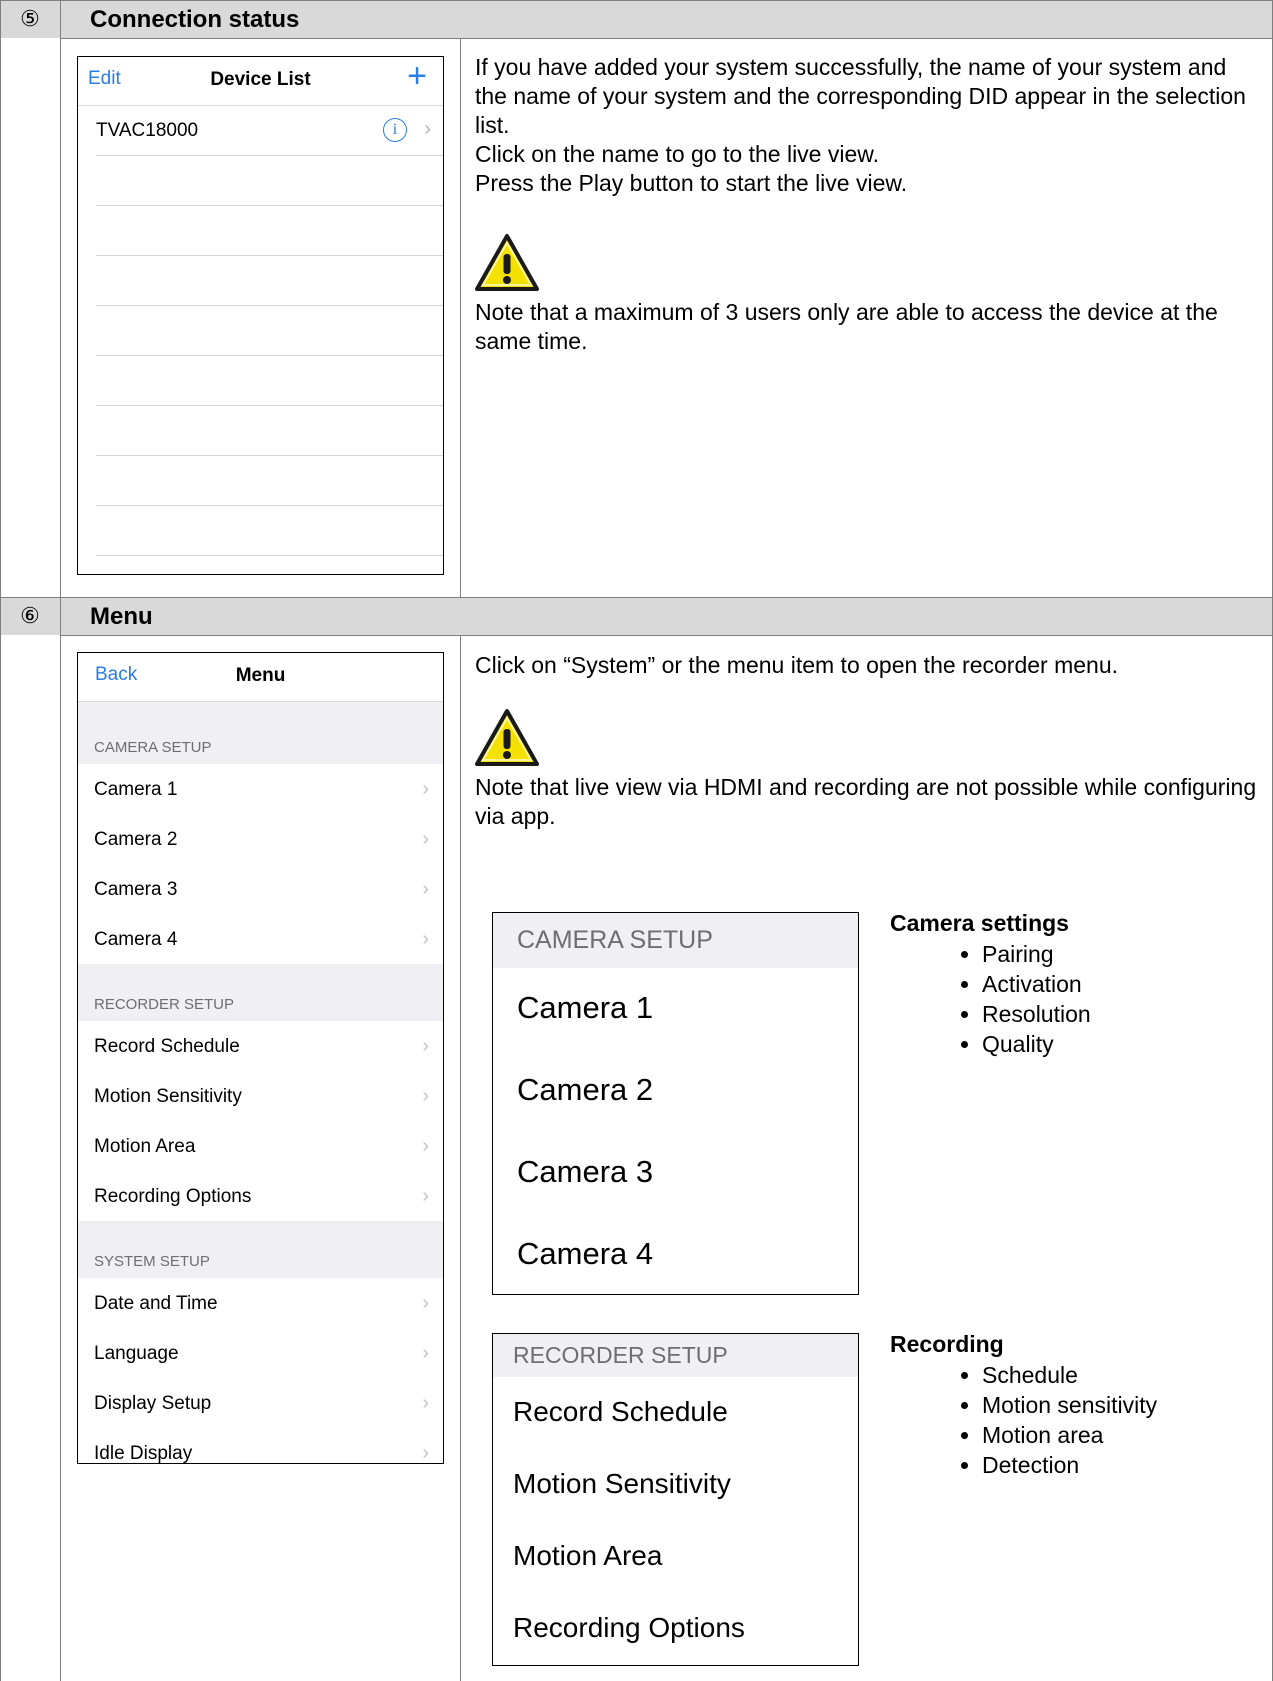  What do you see at coordinates (60, 840) in the screenshot?
I see `number-column-divider` at bounding box center [60, 840].